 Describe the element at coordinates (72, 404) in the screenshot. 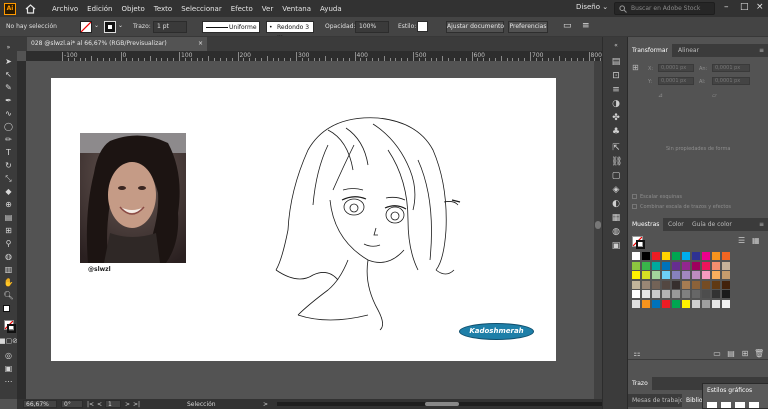

I see `rotation-field: 0°` at that location.